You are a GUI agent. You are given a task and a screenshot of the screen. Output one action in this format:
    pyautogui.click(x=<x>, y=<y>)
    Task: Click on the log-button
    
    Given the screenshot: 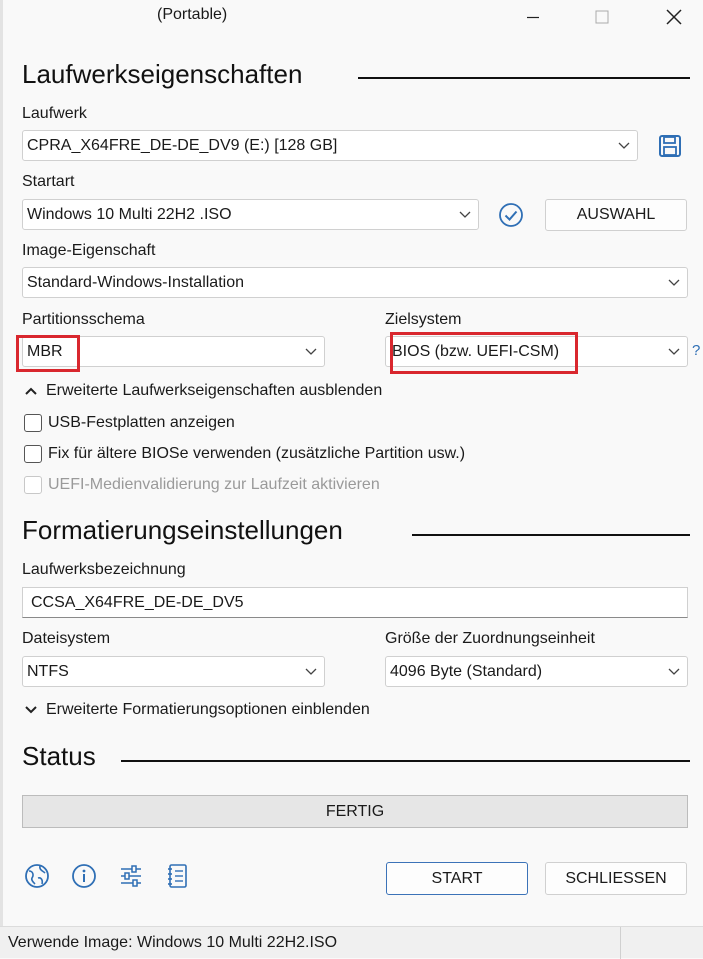 What is the action you would take?
    pyautogui.click(x=178, y=876)
    